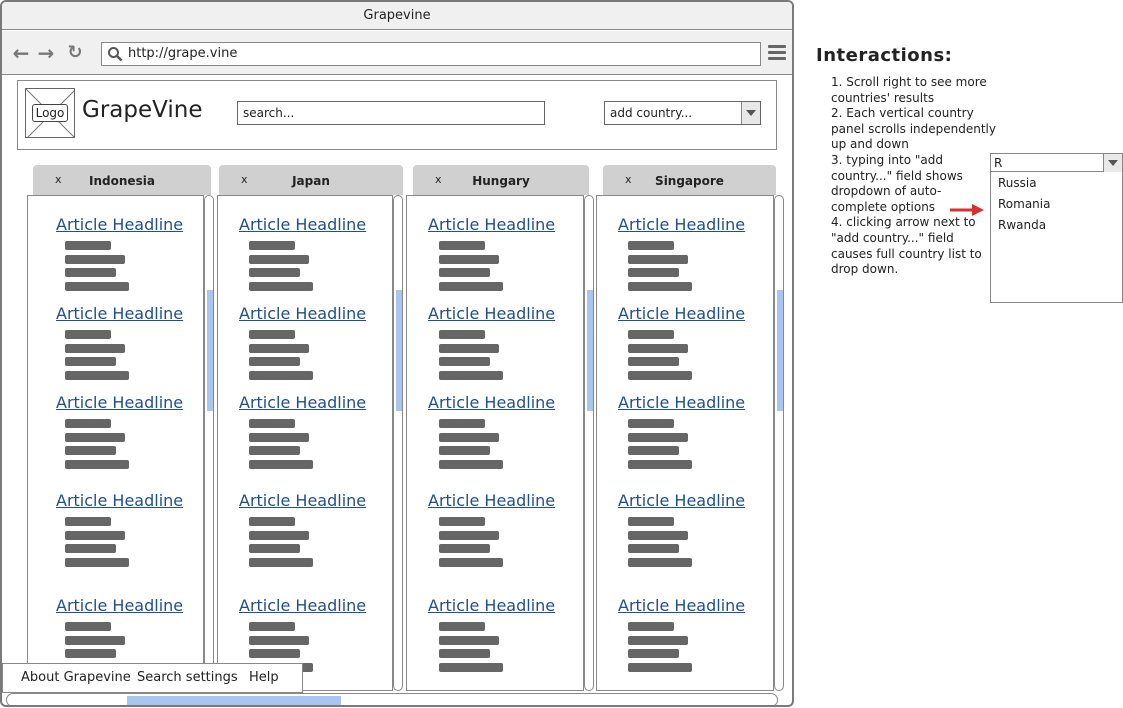 The height and width of the screenshot is (708, 1123). Describe the element at coordinates (264, 677) in the screenshot. I see `help-link: Help` at that location.